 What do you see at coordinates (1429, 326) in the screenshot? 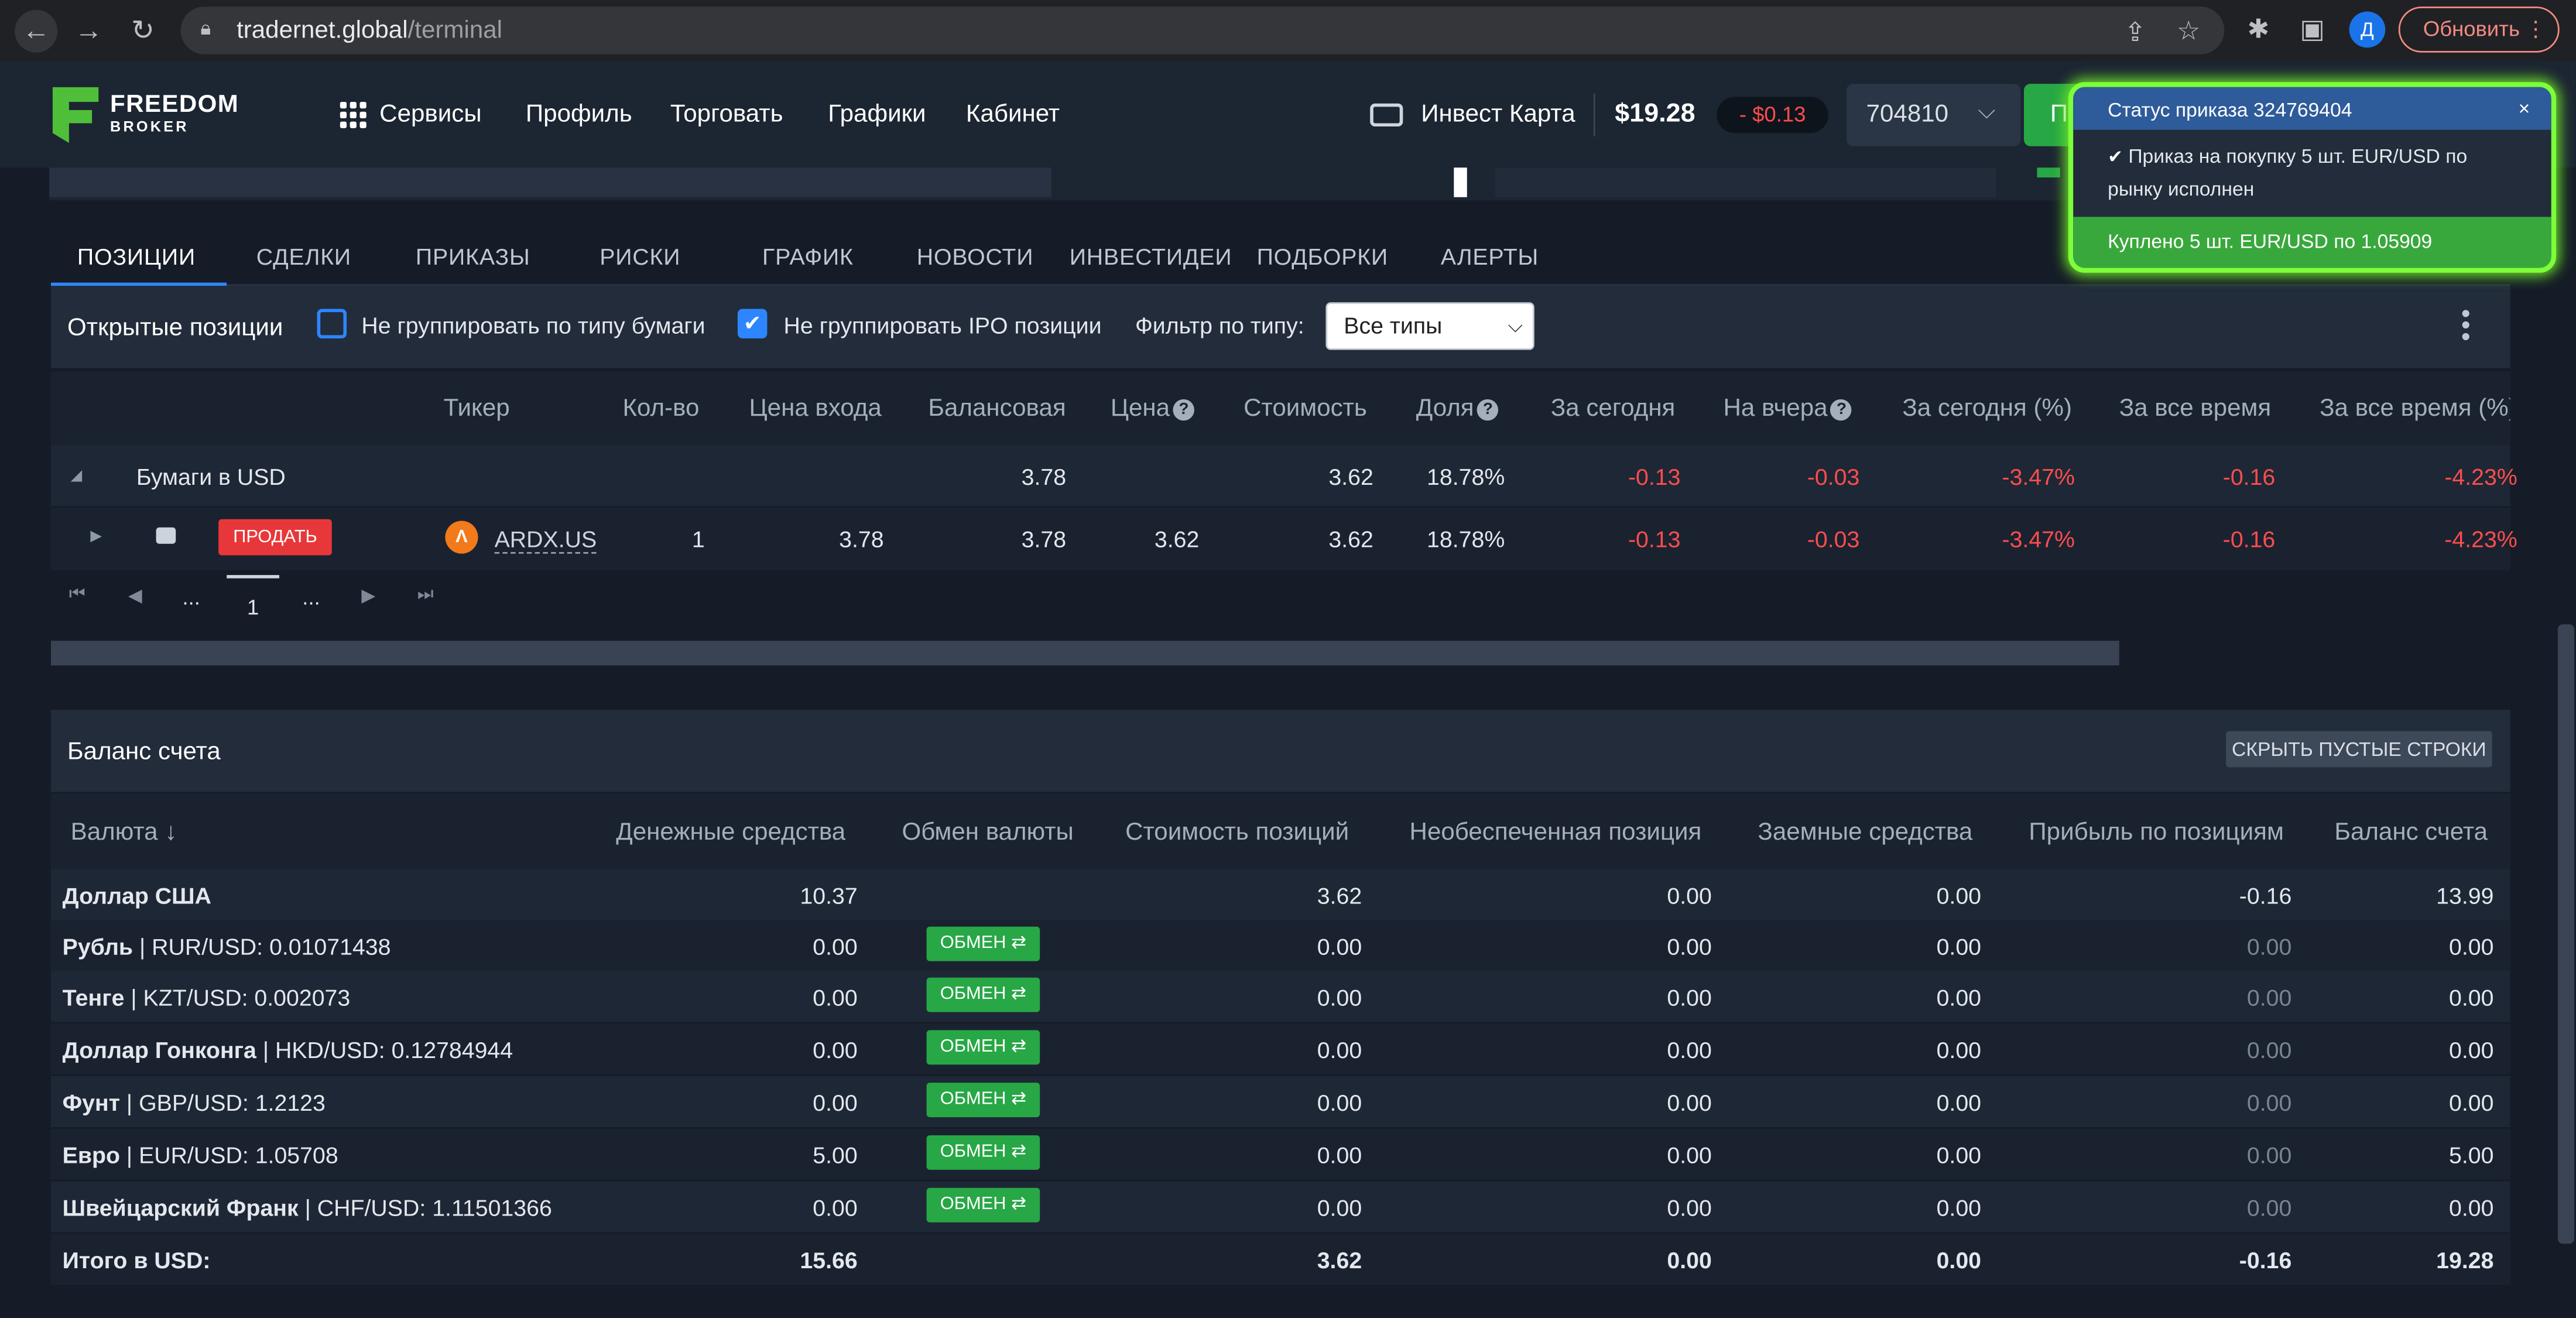
I see `type-filter-select: Все типы ⌵` at bounding box center [1429, 326].